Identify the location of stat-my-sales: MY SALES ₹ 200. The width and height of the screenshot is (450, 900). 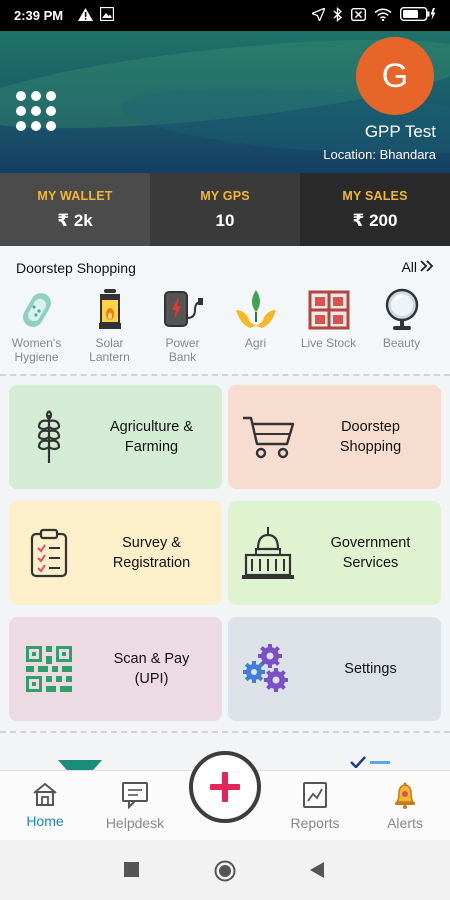
(375, 209).